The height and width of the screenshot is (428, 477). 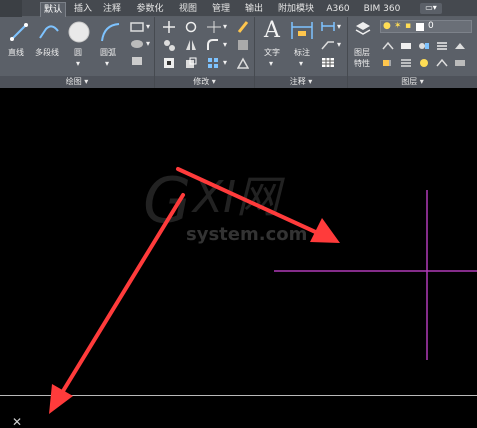 What do you see at coordinates (167, 200) in the screenshot?
I see `watermark-logo-g: G` at bounding box center [167, 200].